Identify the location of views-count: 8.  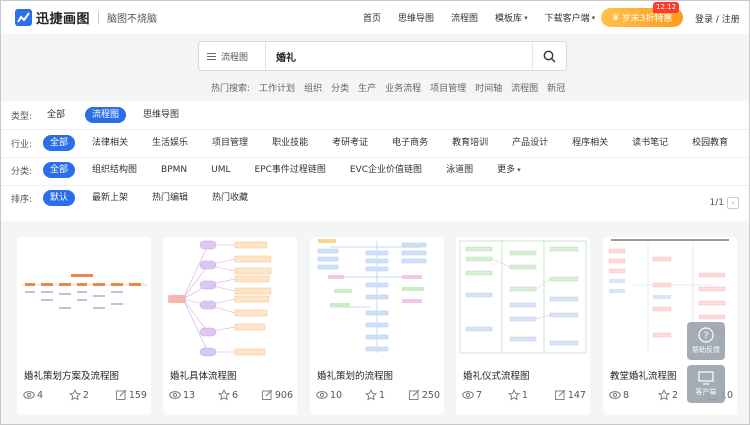
(626, 395).